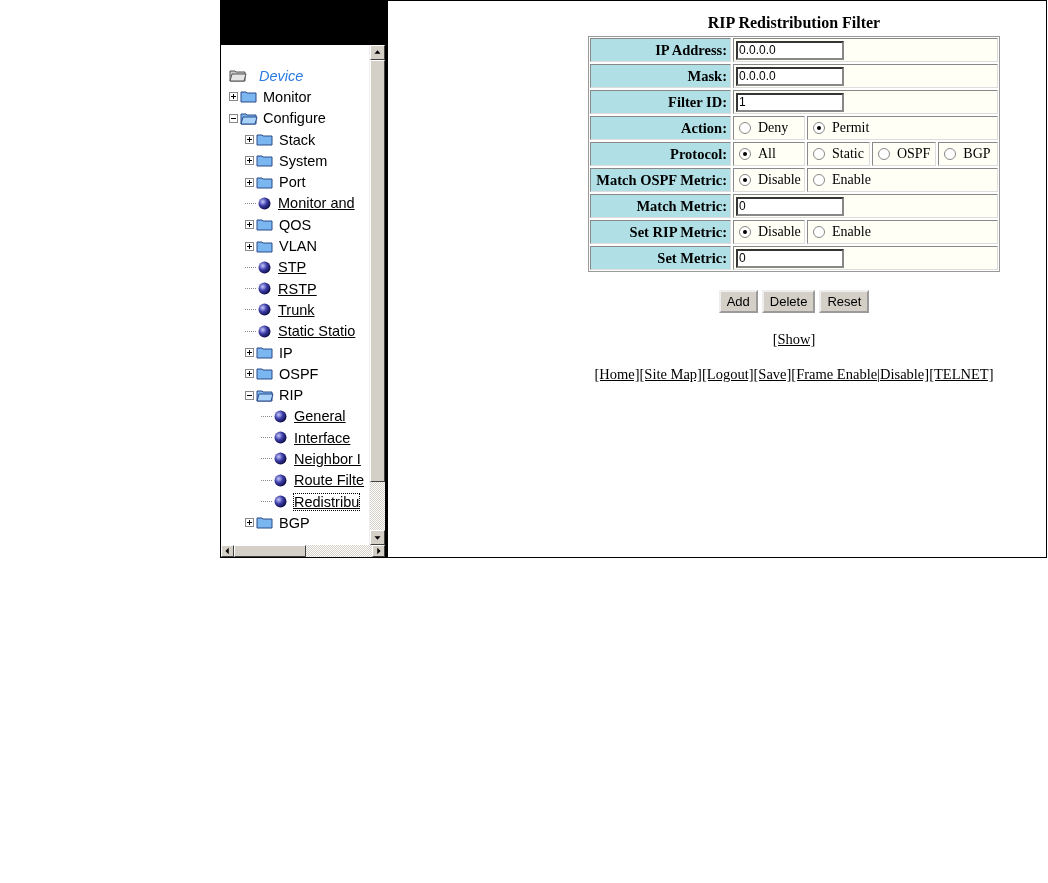 This screenshot has width=1048, height=883. I want to click on tree-folder: Monitor, so click(287, 96).